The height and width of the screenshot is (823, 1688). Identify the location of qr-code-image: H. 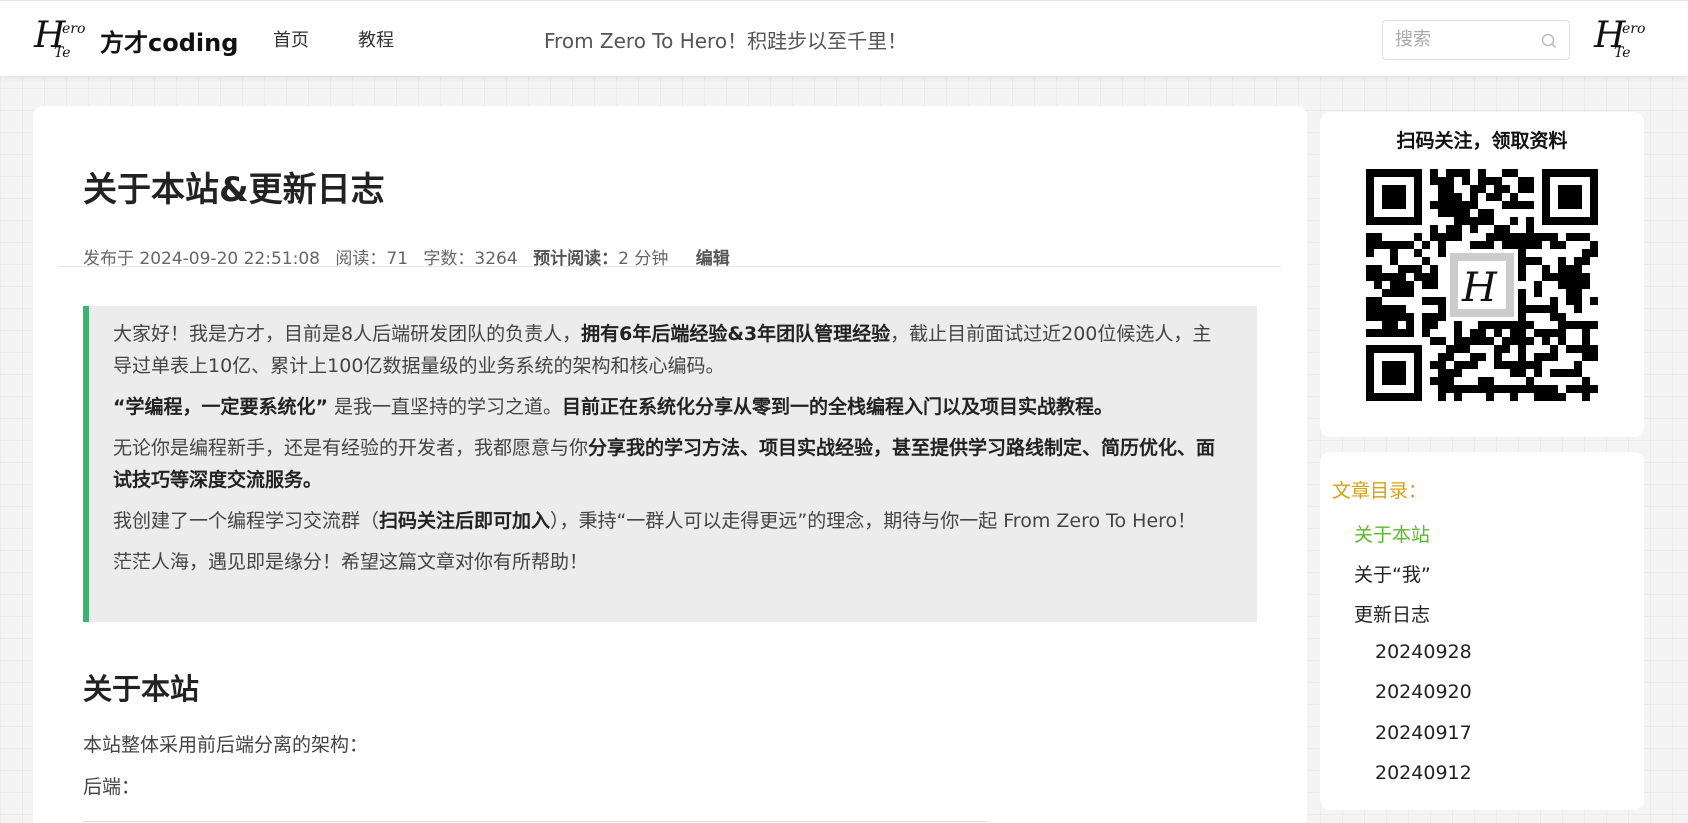
(1482, 285).